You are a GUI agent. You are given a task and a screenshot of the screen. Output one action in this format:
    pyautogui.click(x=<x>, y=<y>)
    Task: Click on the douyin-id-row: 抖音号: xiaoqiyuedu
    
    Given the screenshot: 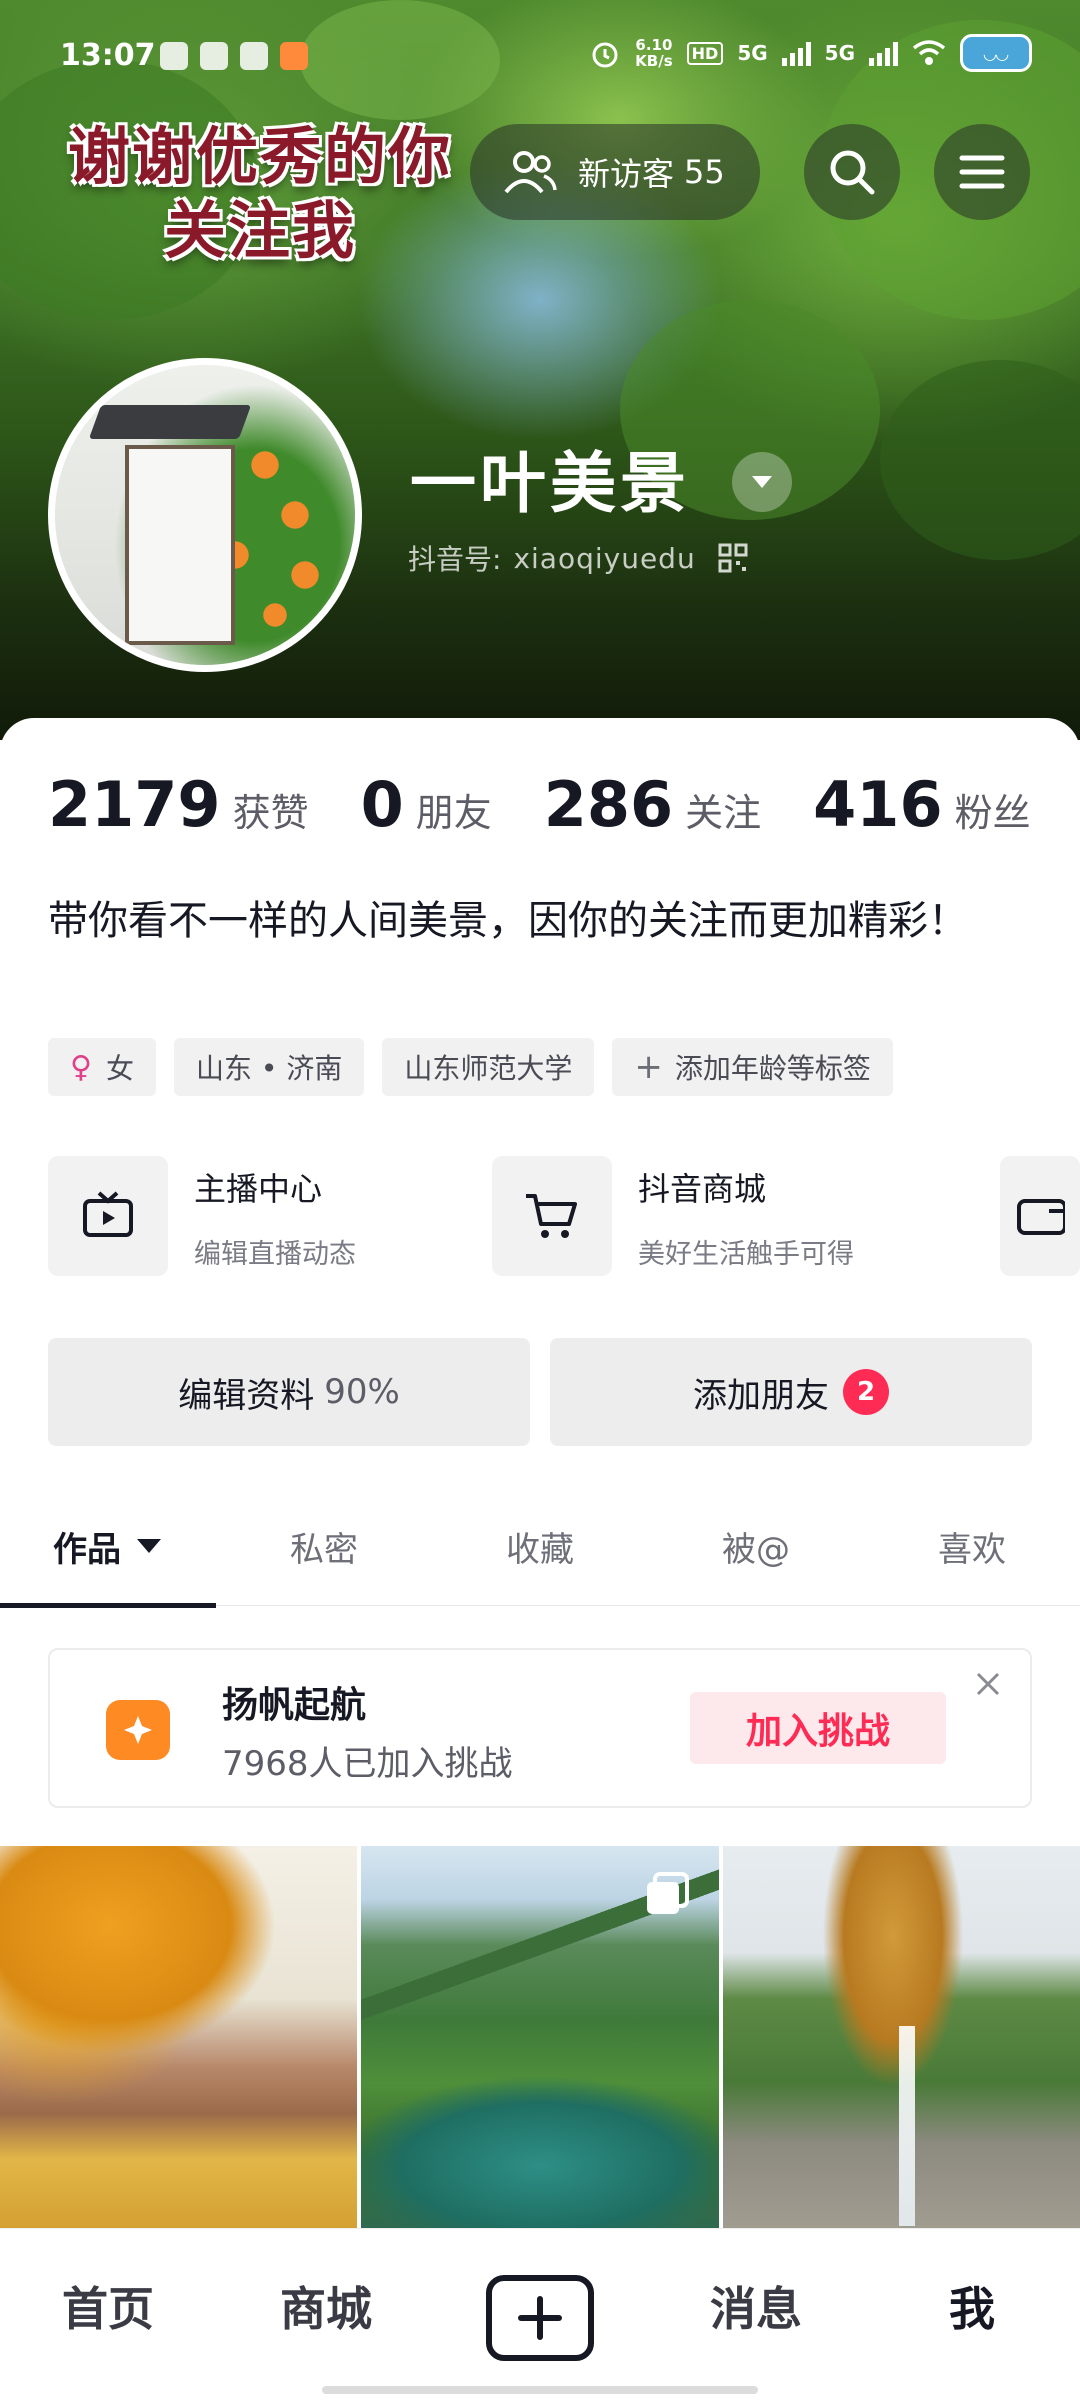 What is the action you would take?
    pyautogui.click(x=578, y=558)
    